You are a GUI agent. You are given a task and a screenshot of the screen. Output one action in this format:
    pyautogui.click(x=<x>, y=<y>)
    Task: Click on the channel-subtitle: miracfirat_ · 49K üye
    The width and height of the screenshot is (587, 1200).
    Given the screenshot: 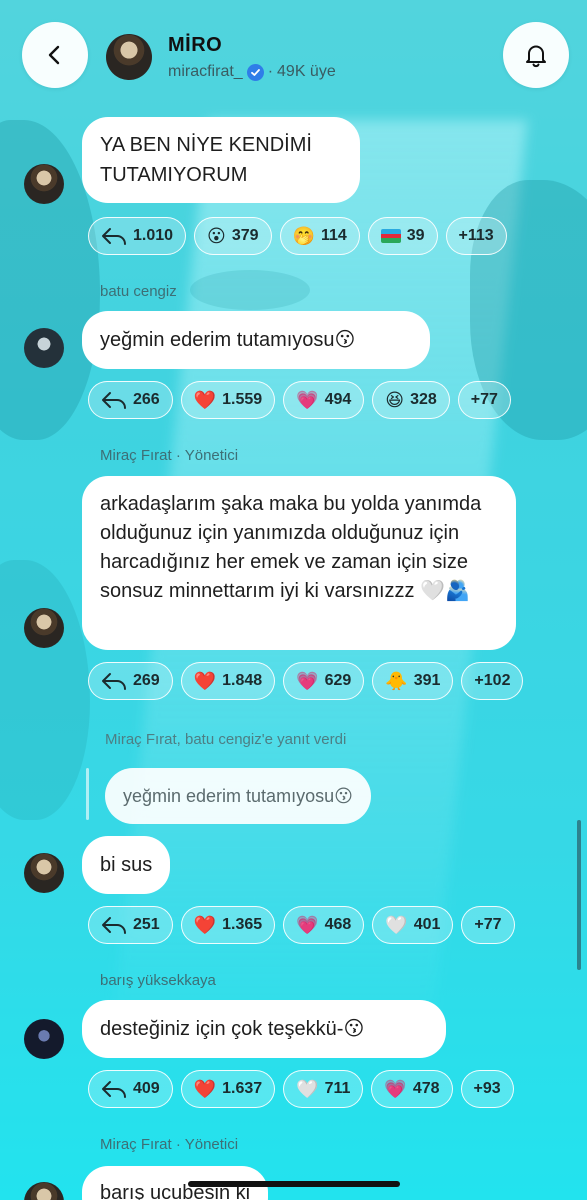 What is the action you would take?
    pyautogui.click(x=252, y=72)
    